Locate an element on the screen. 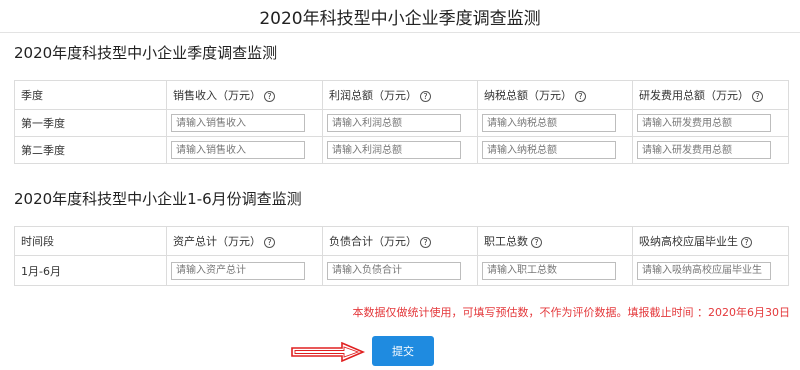 The image size is (800, 370). column-header: 季度 is located at coordinates (90, 95).